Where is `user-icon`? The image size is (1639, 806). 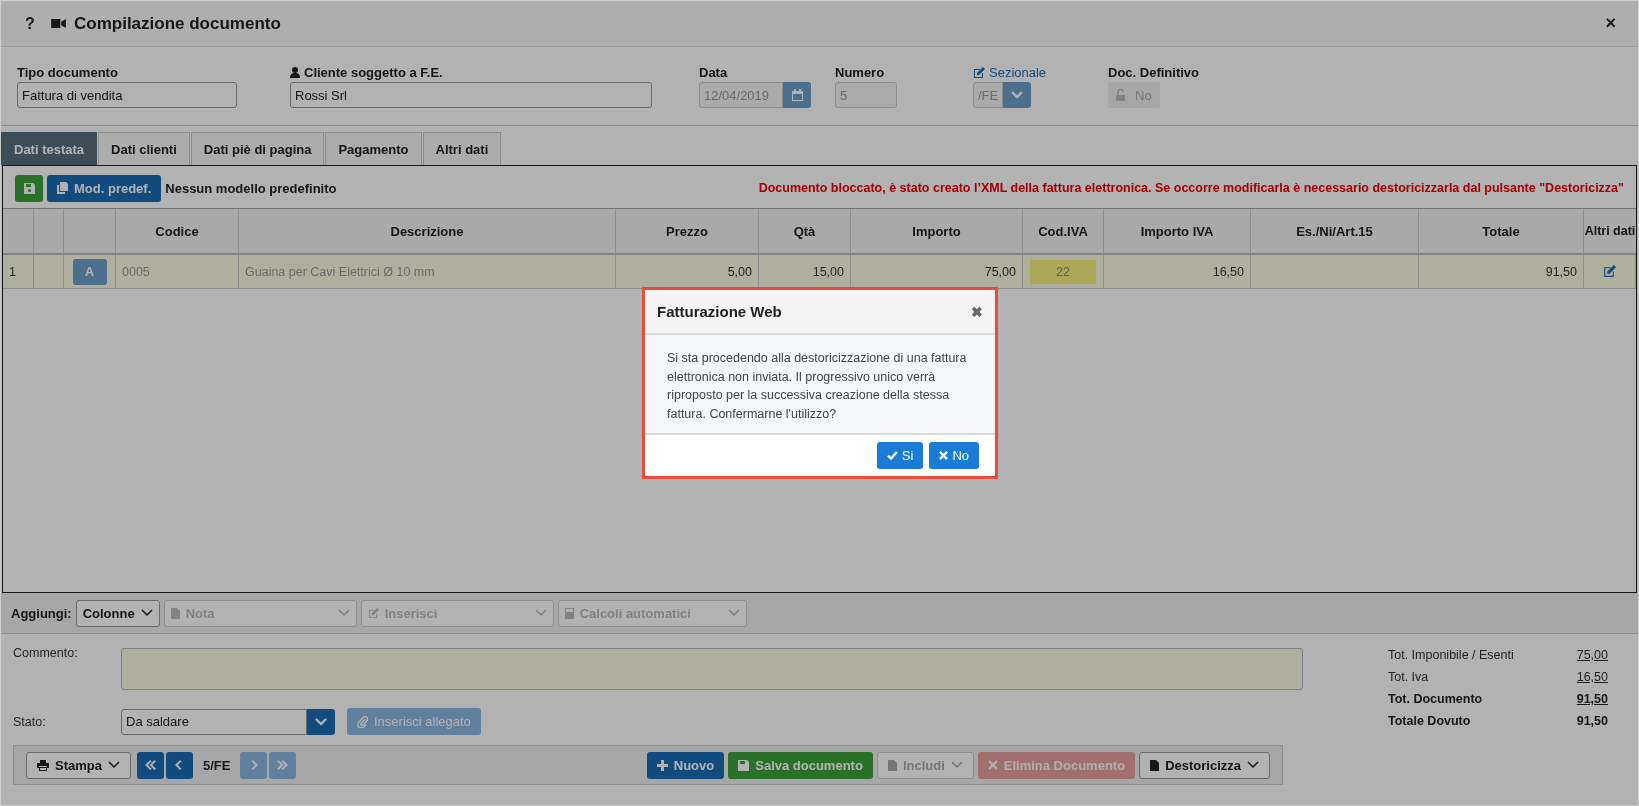 user-icon is located at coordinates (295, 72).